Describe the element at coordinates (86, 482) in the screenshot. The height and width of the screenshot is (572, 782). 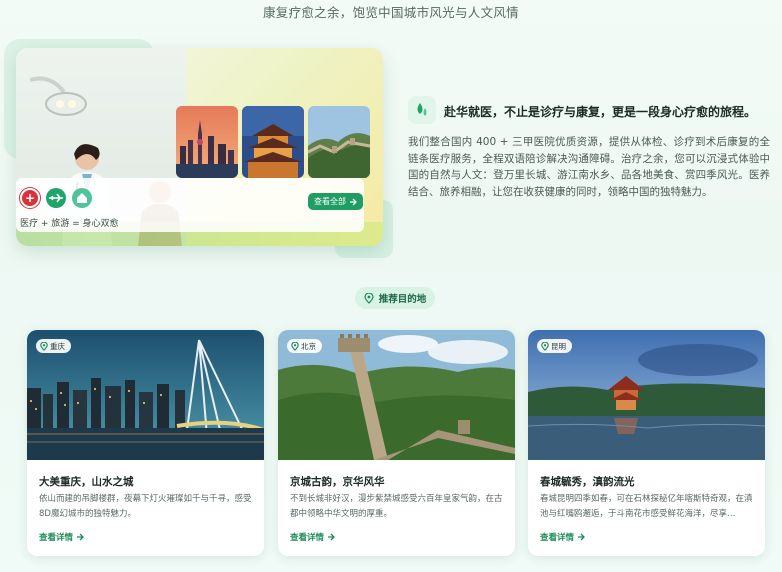
I see `destination-title: 大美重庆，山水之城` at that location.